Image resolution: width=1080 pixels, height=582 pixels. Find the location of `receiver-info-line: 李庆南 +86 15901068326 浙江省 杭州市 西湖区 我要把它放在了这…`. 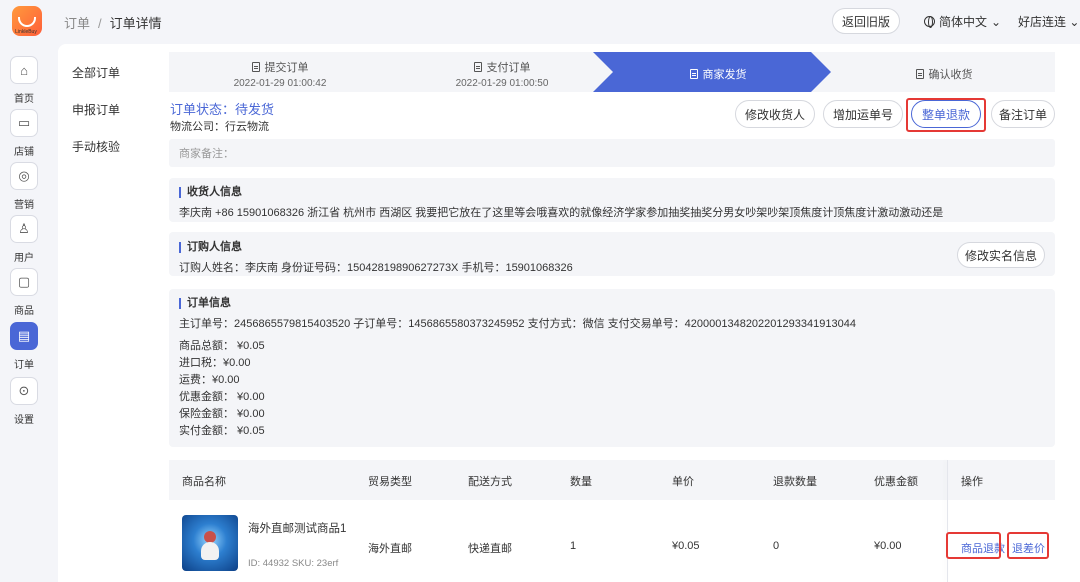

receiver-info-line: 李庆南 +86 15901068326 浙江省 杭州市 西湖区 我要把它放在了这… is located at coordinates (561, 213).